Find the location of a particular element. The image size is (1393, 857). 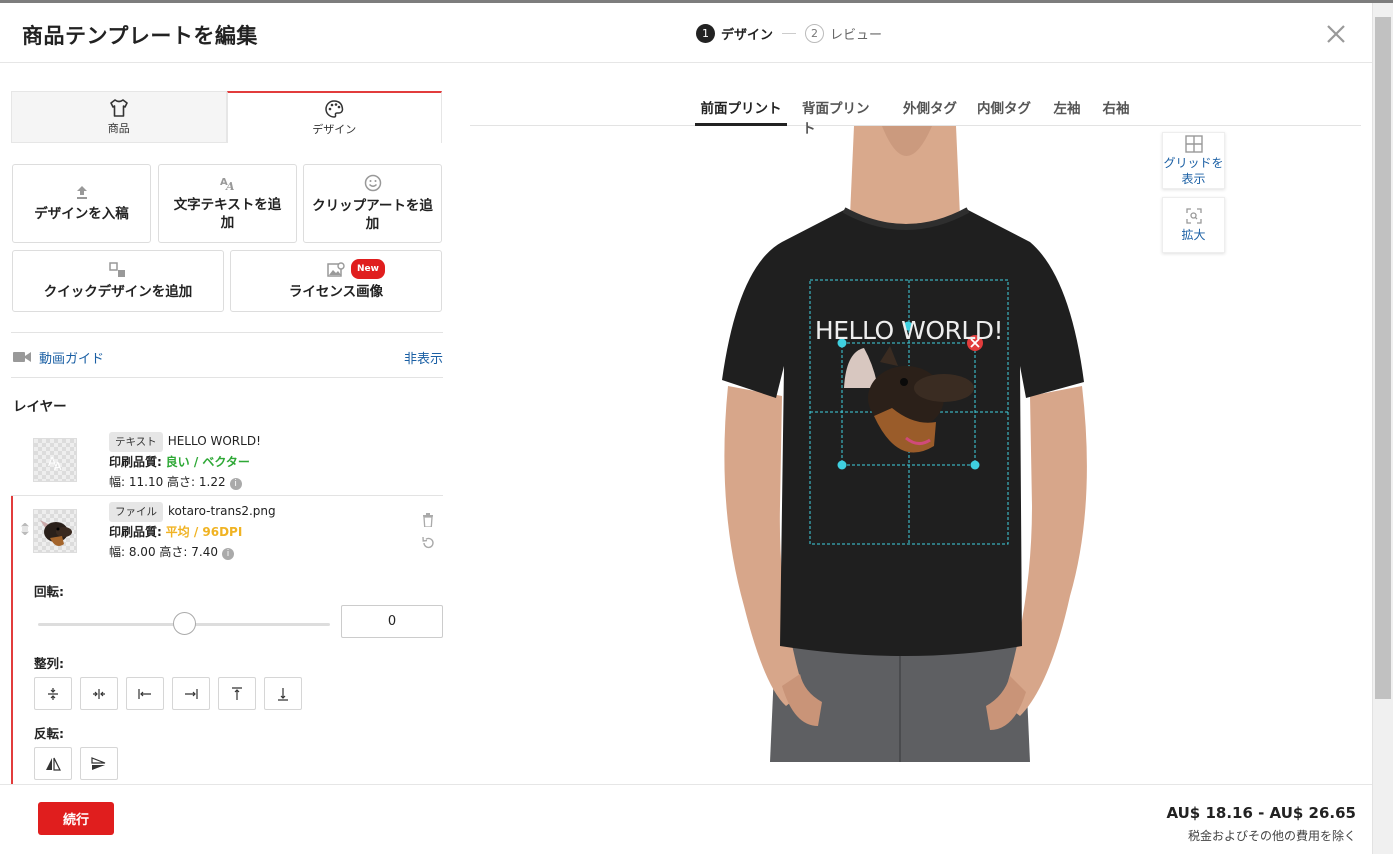

align-left-icon is located at coordinates (144, 693).